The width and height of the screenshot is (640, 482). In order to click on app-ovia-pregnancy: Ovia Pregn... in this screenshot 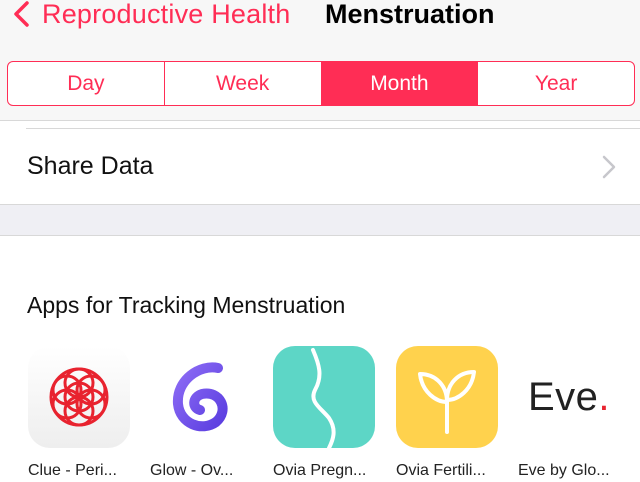, I will do `click(326, 412)`.